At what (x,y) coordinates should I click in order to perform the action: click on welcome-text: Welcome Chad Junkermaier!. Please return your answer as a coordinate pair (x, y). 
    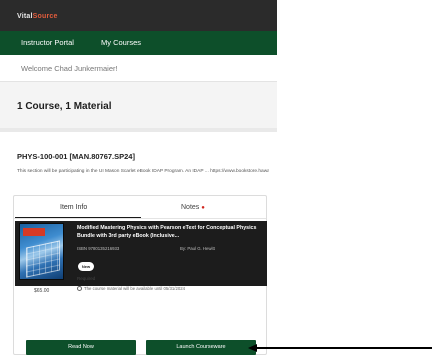
    Looking at the image, I should click on (69, 68).